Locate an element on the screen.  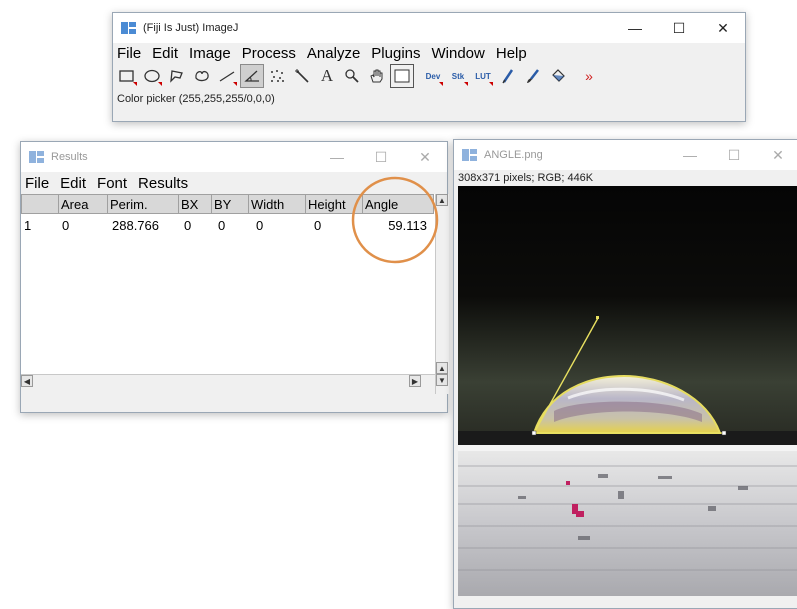
magnifier-tool-icon is located at coordinates (352, 76).